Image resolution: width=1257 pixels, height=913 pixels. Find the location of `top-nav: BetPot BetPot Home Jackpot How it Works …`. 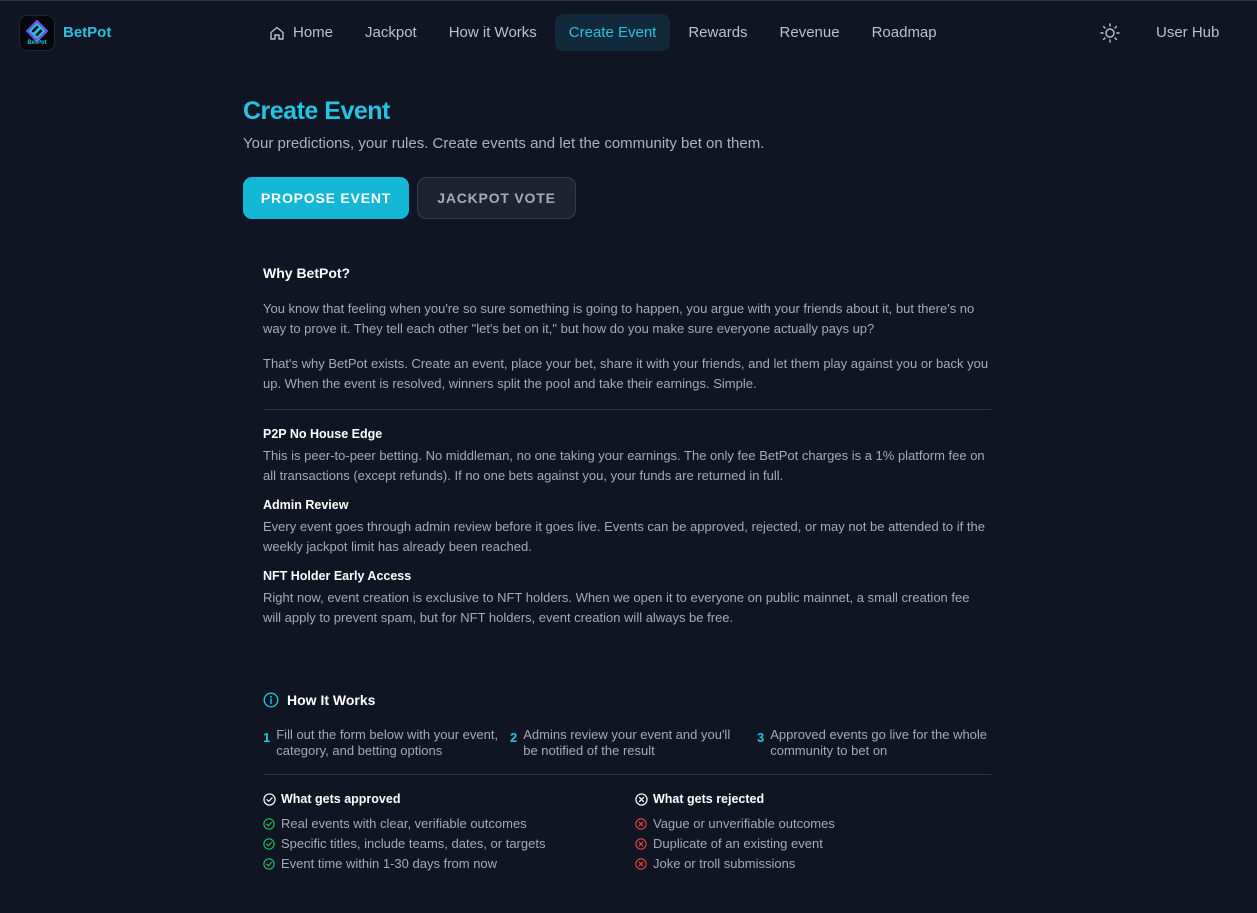

top-nav: BetPot BetPot Home Jackpot How it Works … is located at coordinates (628, 33).